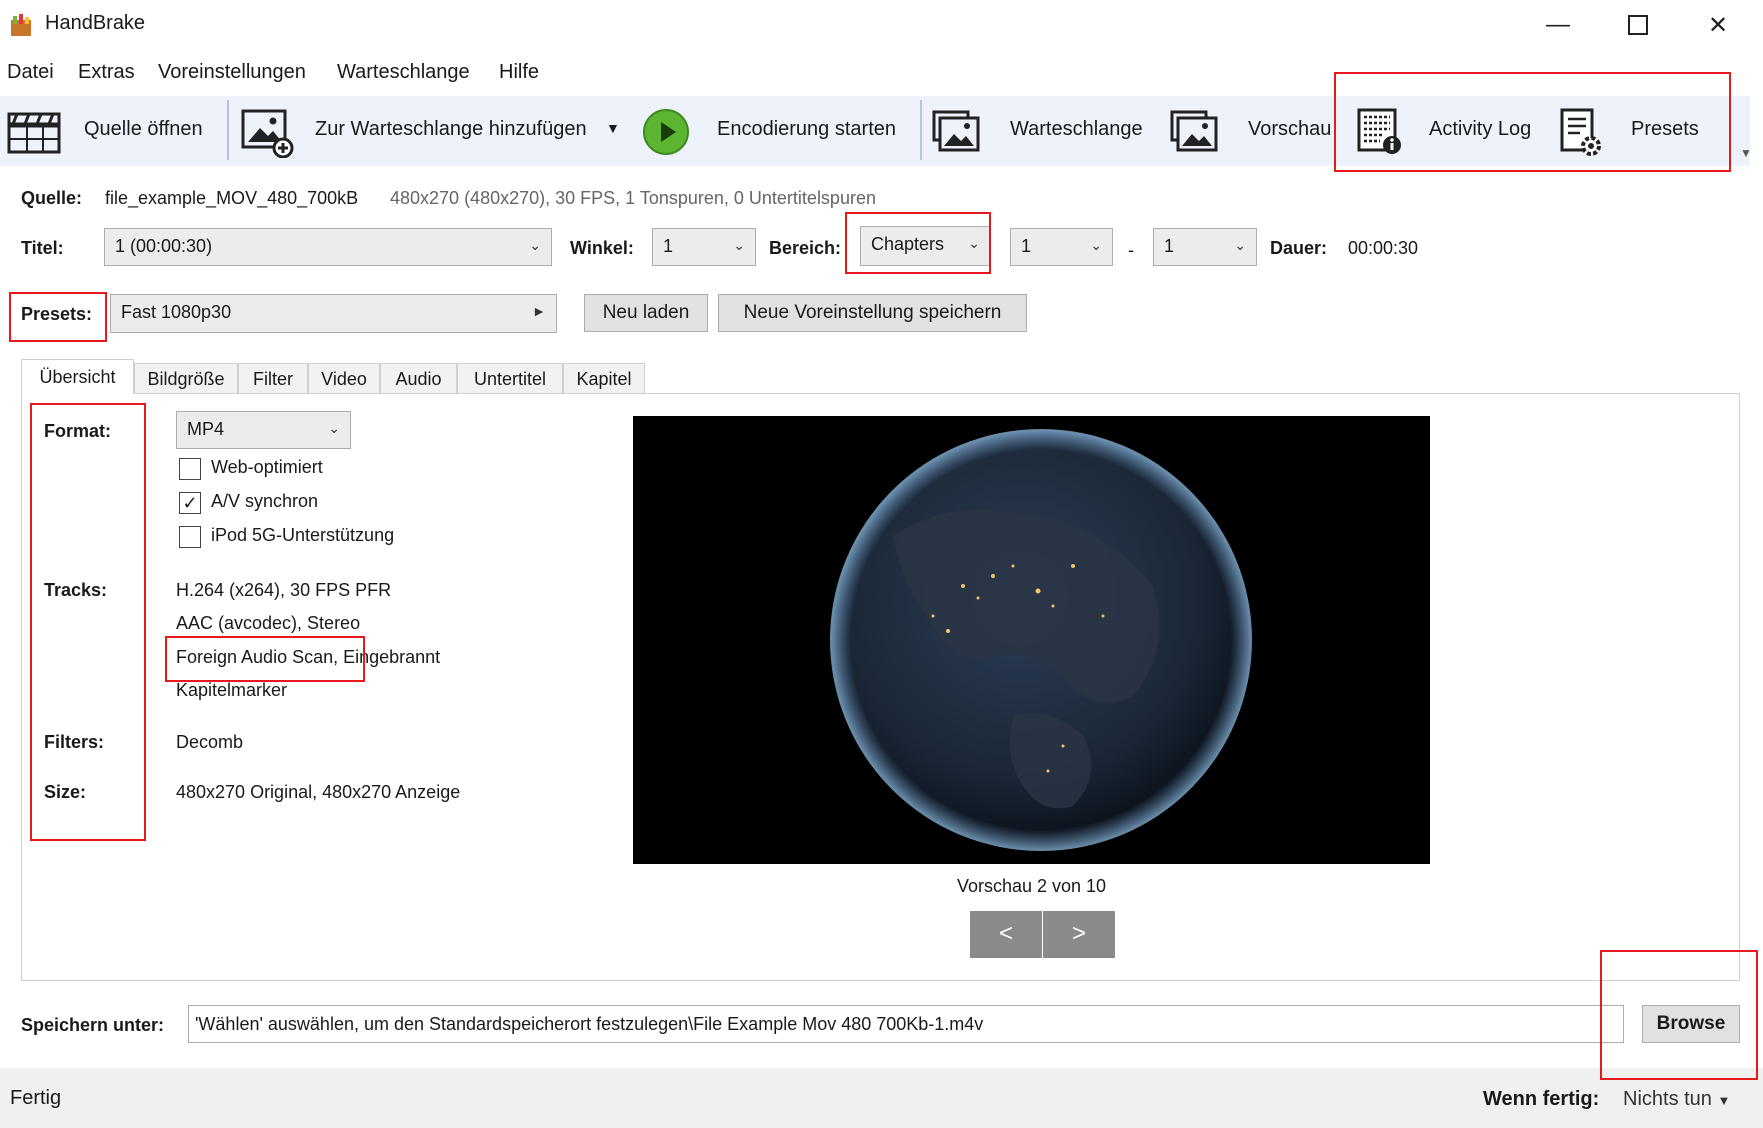 The height and width of the screenshot is (1128, 1763). Describe the element at coordinates (77, 376) in the screenshot. I see `tab-uebersicht: Übersicht` at that location.